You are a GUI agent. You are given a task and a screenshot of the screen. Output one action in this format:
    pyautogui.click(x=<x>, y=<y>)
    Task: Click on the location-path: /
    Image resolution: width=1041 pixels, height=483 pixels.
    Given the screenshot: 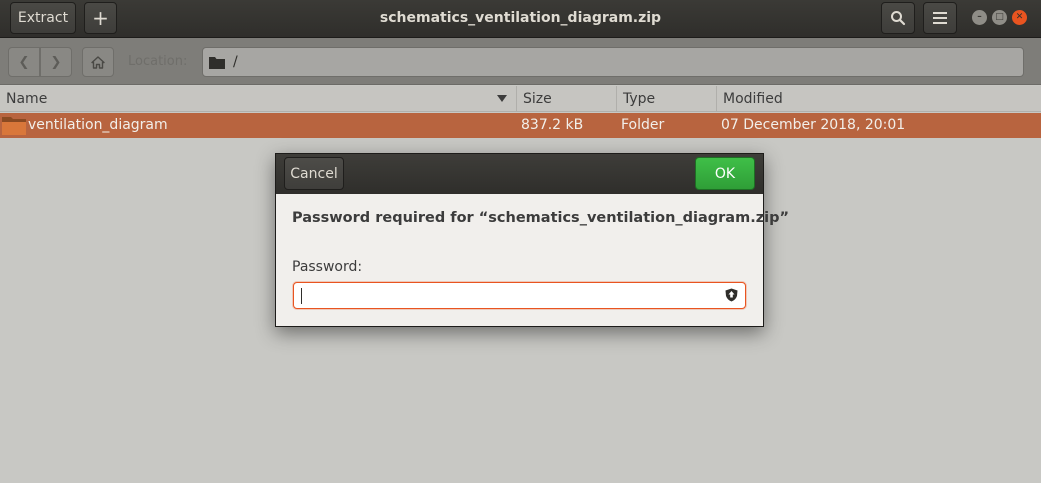 What is the action you would take?
    pyautogui.click(x=235, y=62)
    